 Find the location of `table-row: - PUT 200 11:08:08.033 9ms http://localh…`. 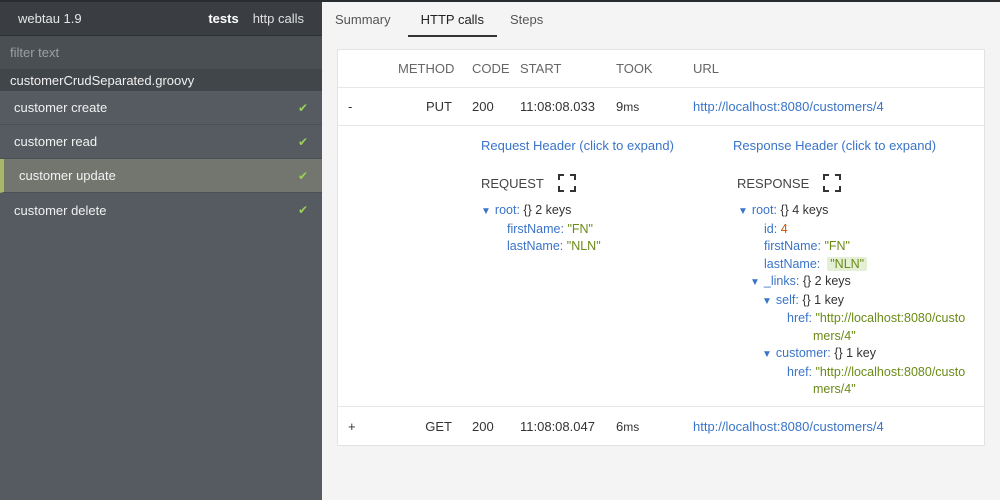

table-row: - PUT 200 11:08:08.033 9ms http://localh… is located at coordinates (661, 107).